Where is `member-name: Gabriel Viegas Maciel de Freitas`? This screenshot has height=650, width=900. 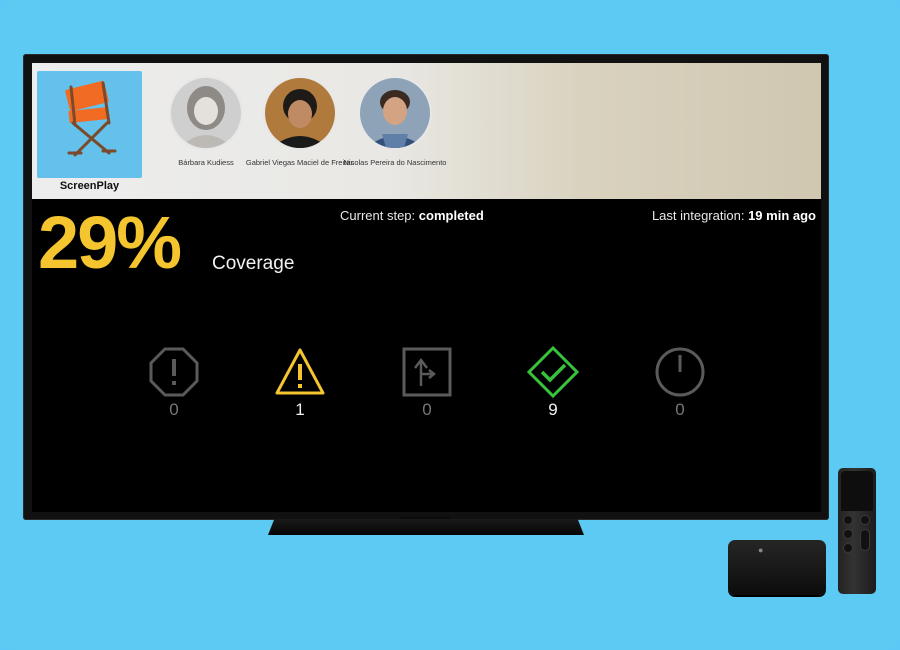 member-name: Gabriel Viegas Maciel de Freitas is located at coordinates (300, 162).